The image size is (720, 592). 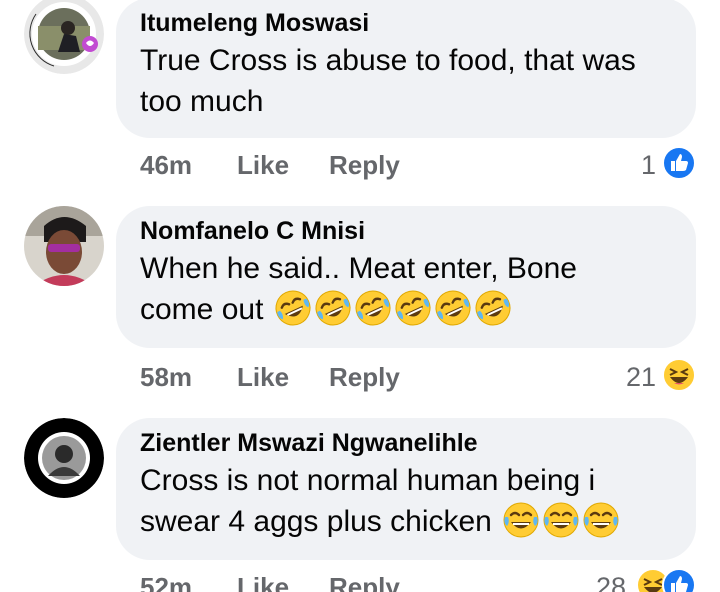 What do you see at coordinates (679, 375) in the screenshot?
I see `haha-icon` at bounding box center [679, 375].